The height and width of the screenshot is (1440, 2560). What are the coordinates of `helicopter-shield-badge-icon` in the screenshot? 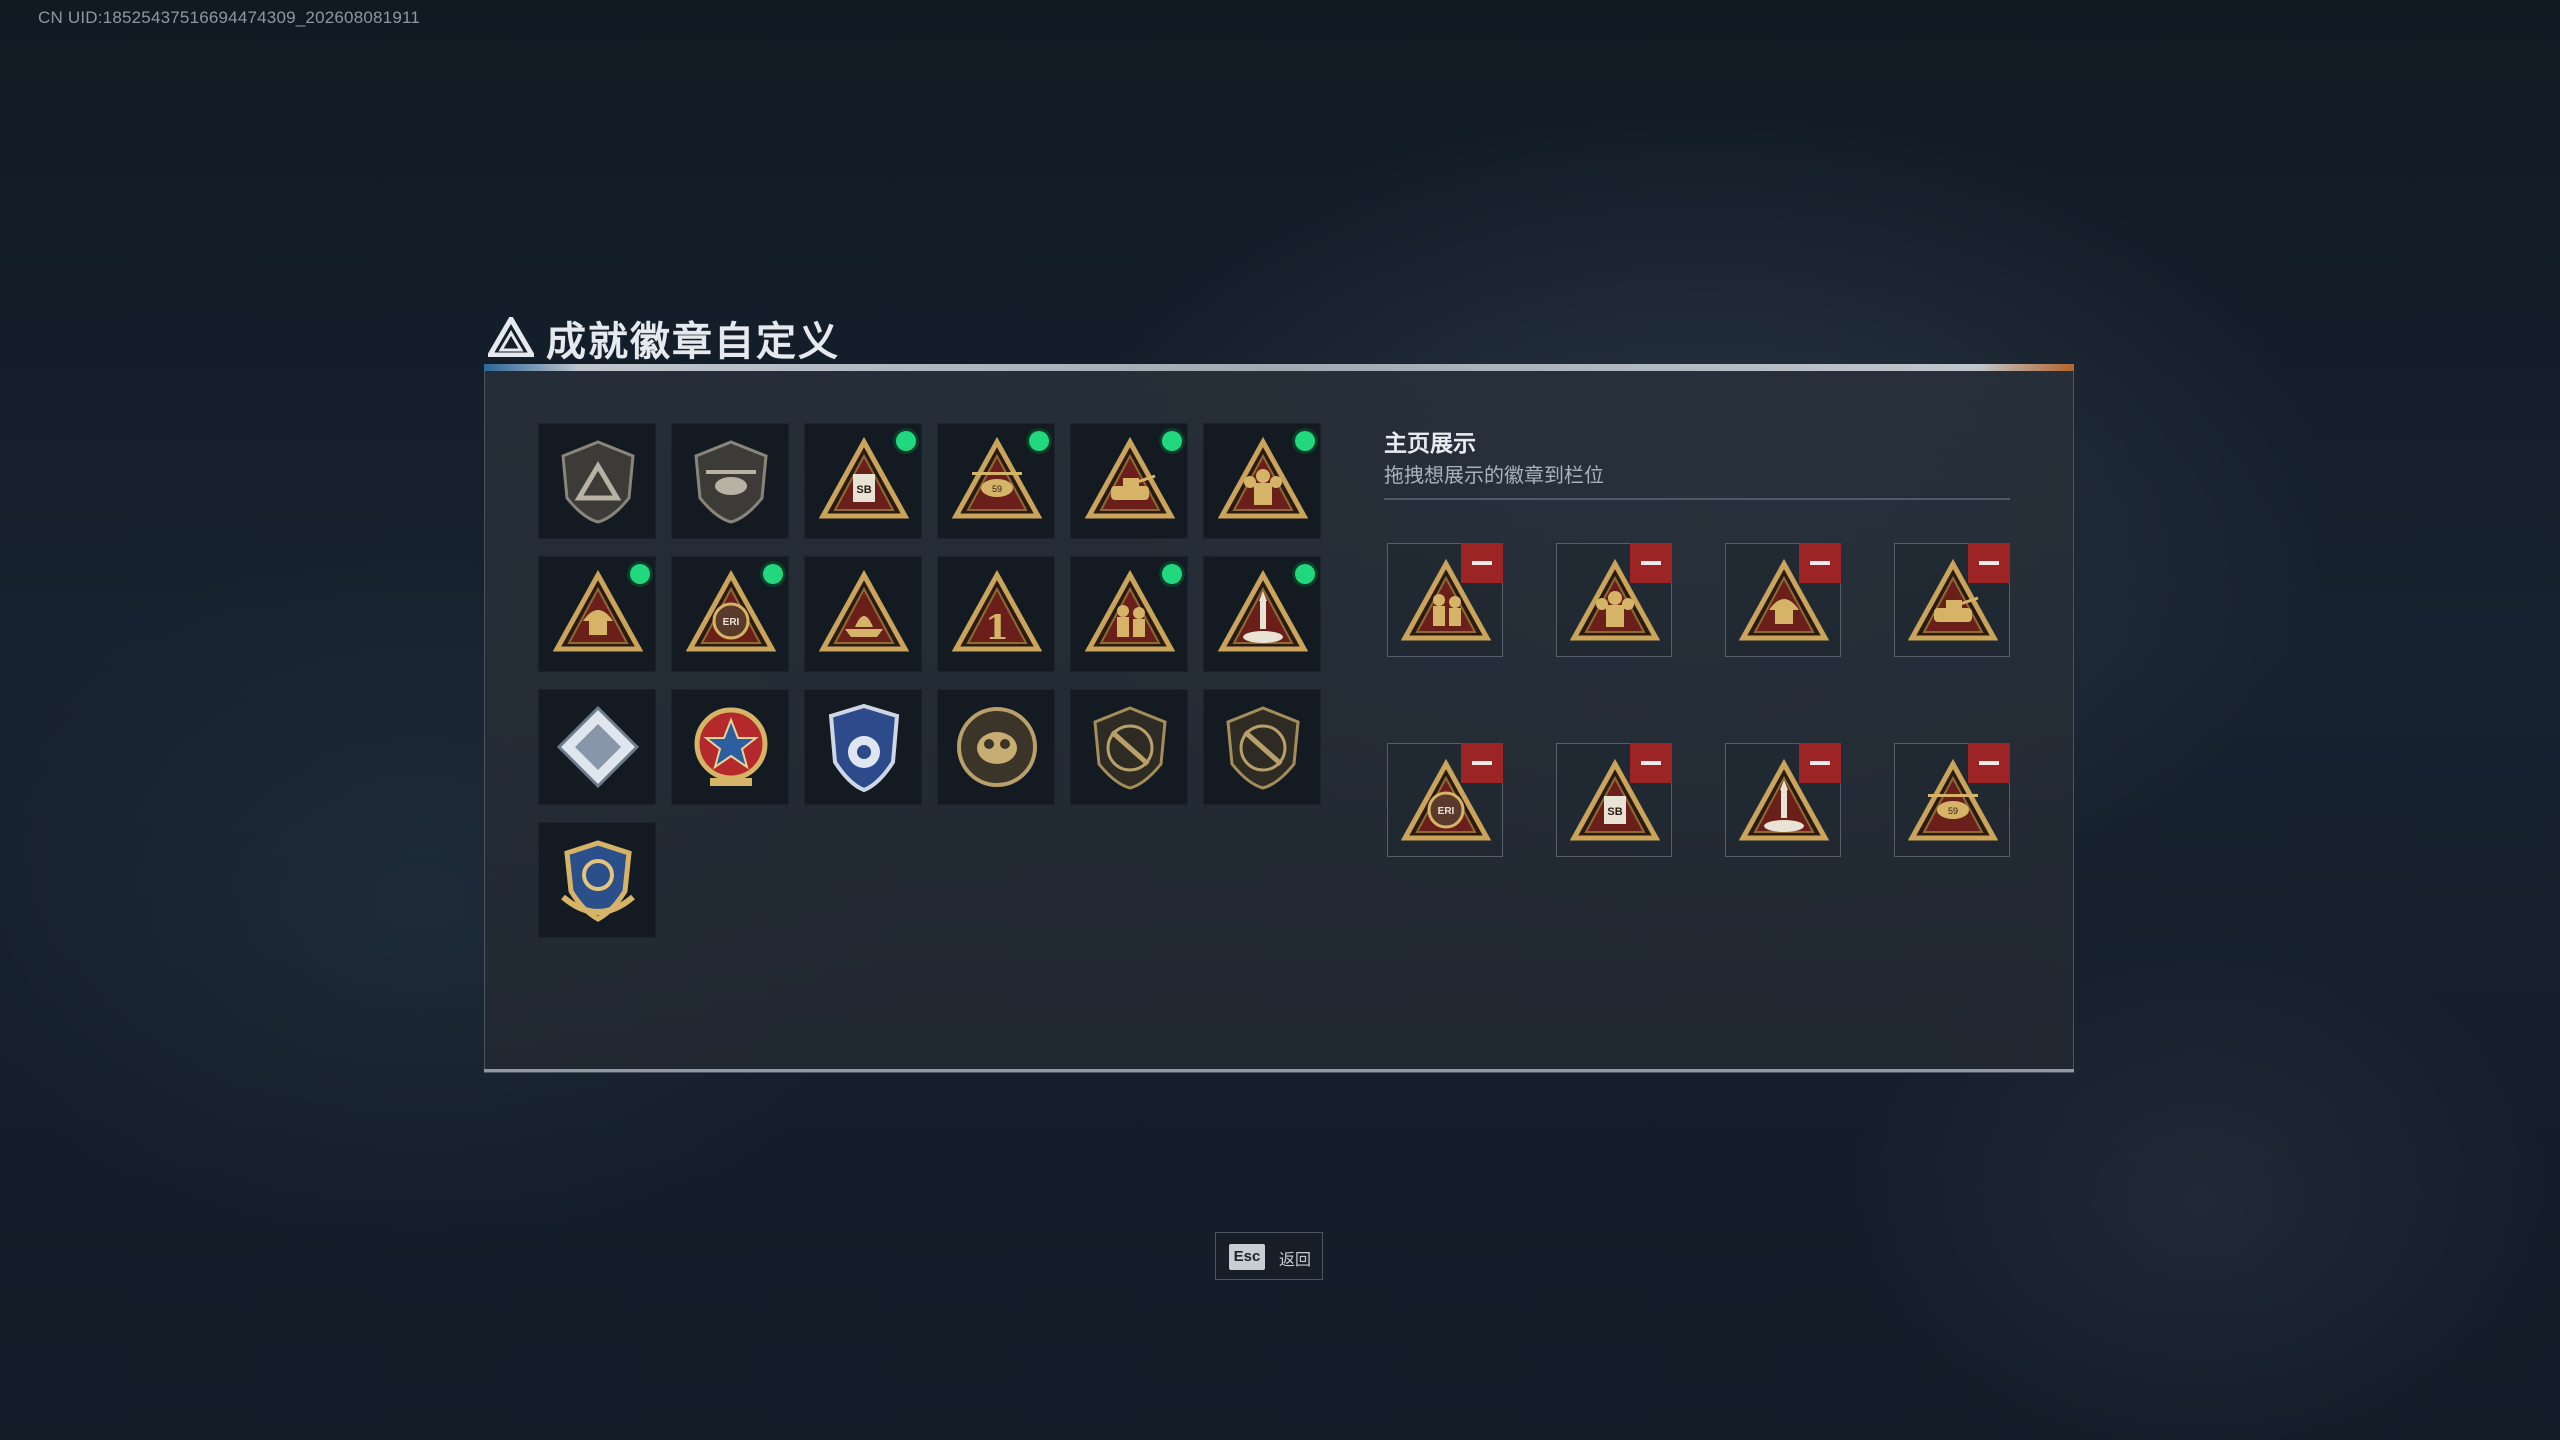 It's located at (731, 482).